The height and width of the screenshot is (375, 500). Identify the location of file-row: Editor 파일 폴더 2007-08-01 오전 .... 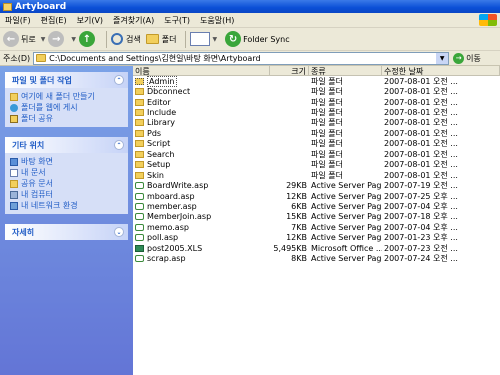
(316, 102).